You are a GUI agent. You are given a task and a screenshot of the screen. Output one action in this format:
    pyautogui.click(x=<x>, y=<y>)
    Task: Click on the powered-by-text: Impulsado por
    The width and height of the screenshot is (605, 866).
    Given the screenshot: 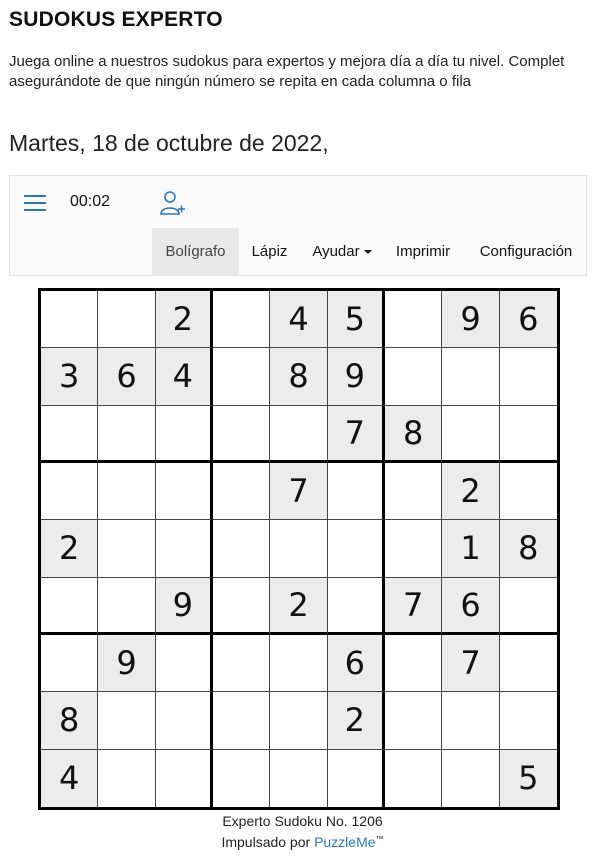 What is the action you would take?
    pyautogui.click(x=266, y=842)
    